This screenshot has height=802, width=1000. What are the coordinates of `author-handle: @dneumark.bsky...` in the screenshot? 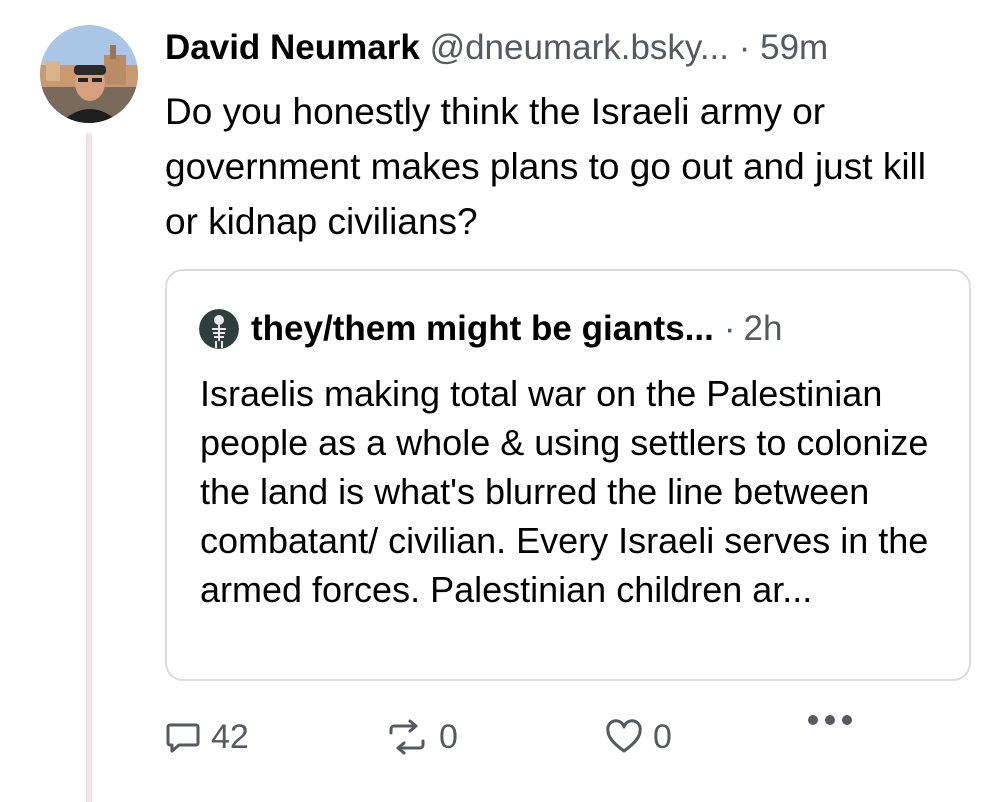 It's located at (579, 47).